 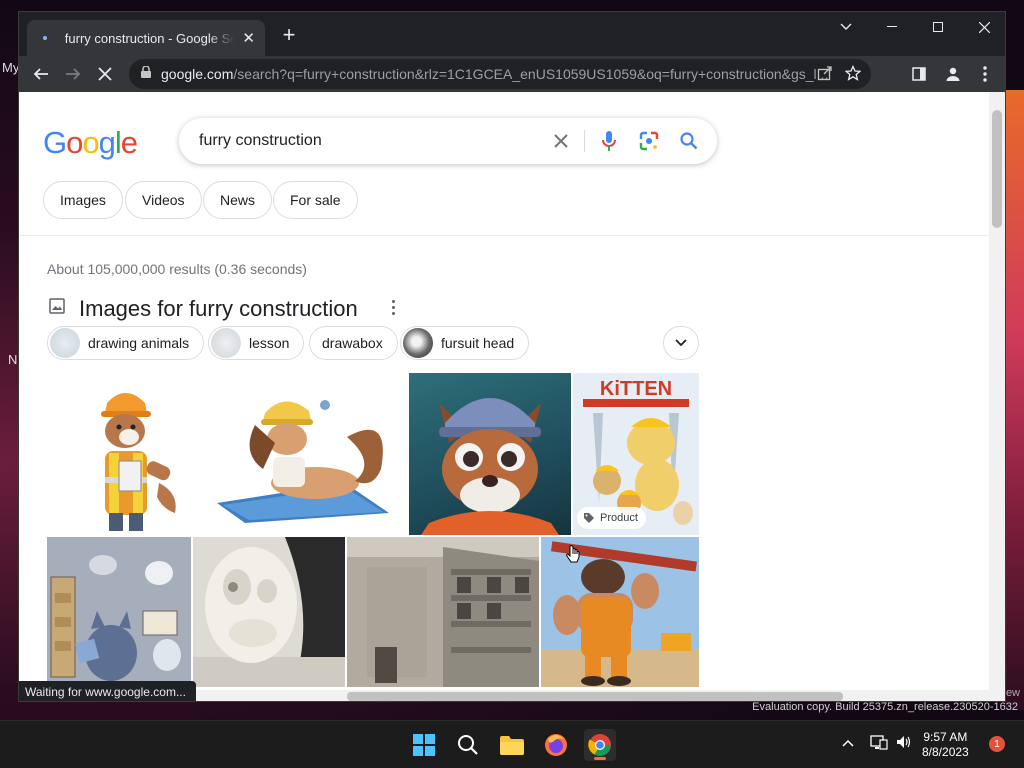 What do you see at coordinates (490, 466) in the screenshot?
I see `cartoon-fox-hardhat-image` at bounding box center [490, 466].